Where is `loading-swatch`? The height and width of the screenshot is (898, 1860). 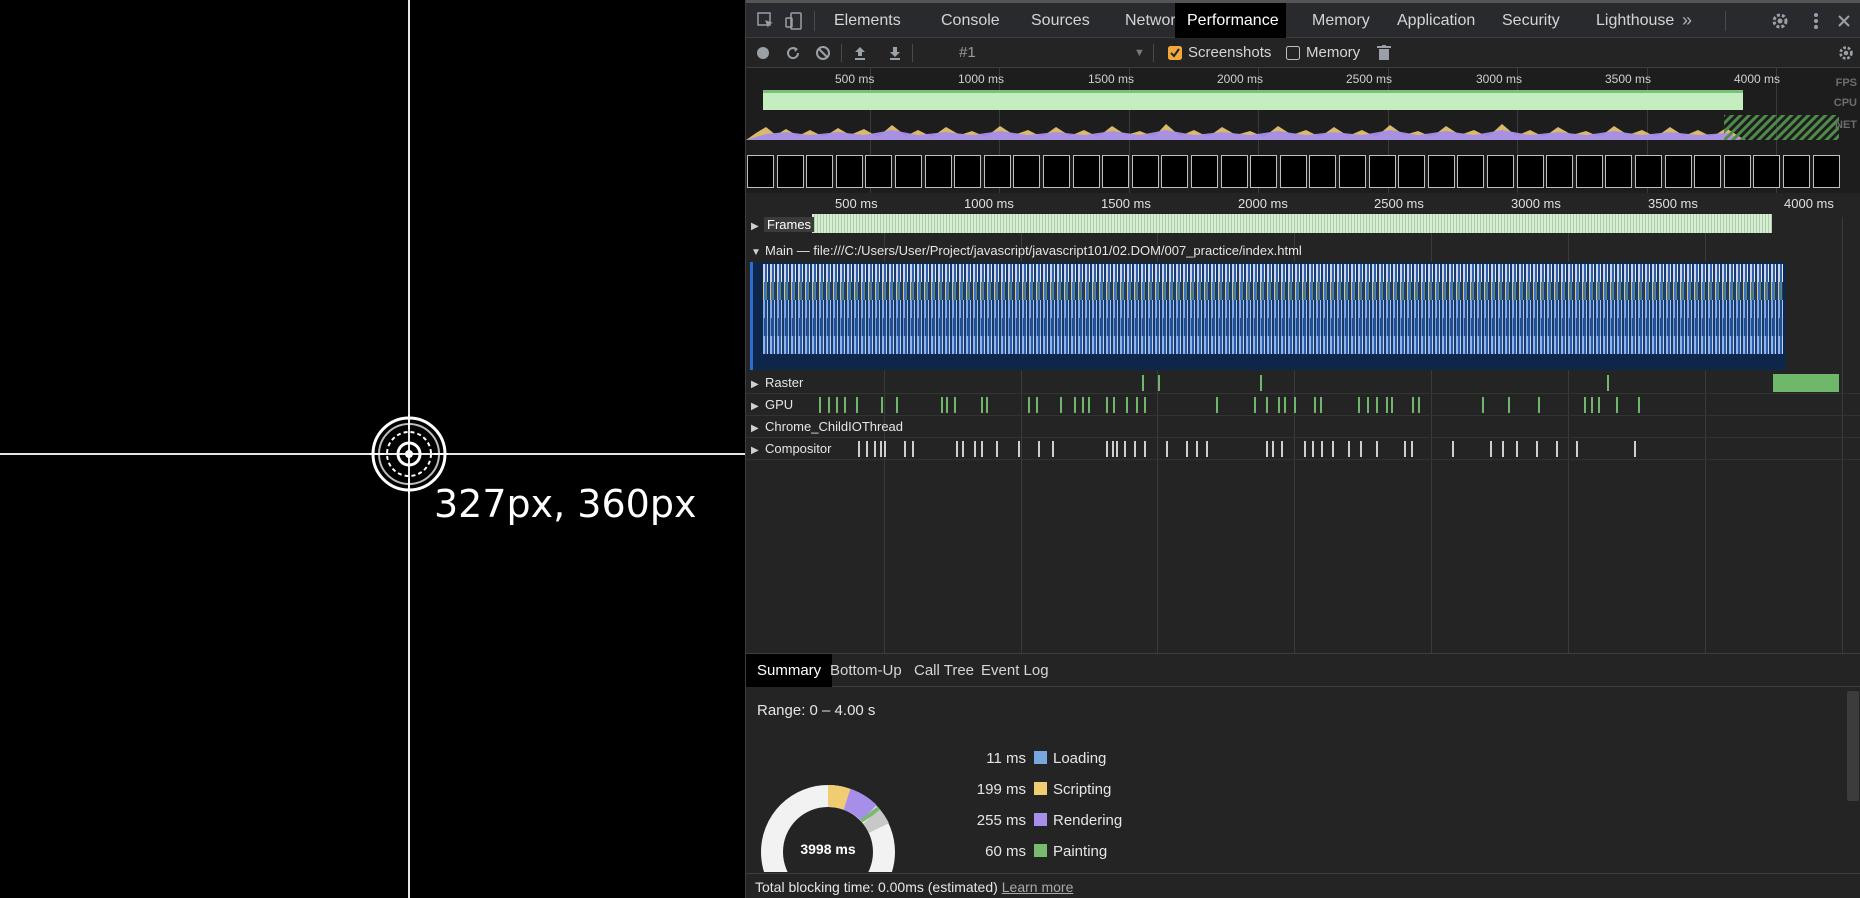
loading-swatch is located at coordinates (1040, 757).